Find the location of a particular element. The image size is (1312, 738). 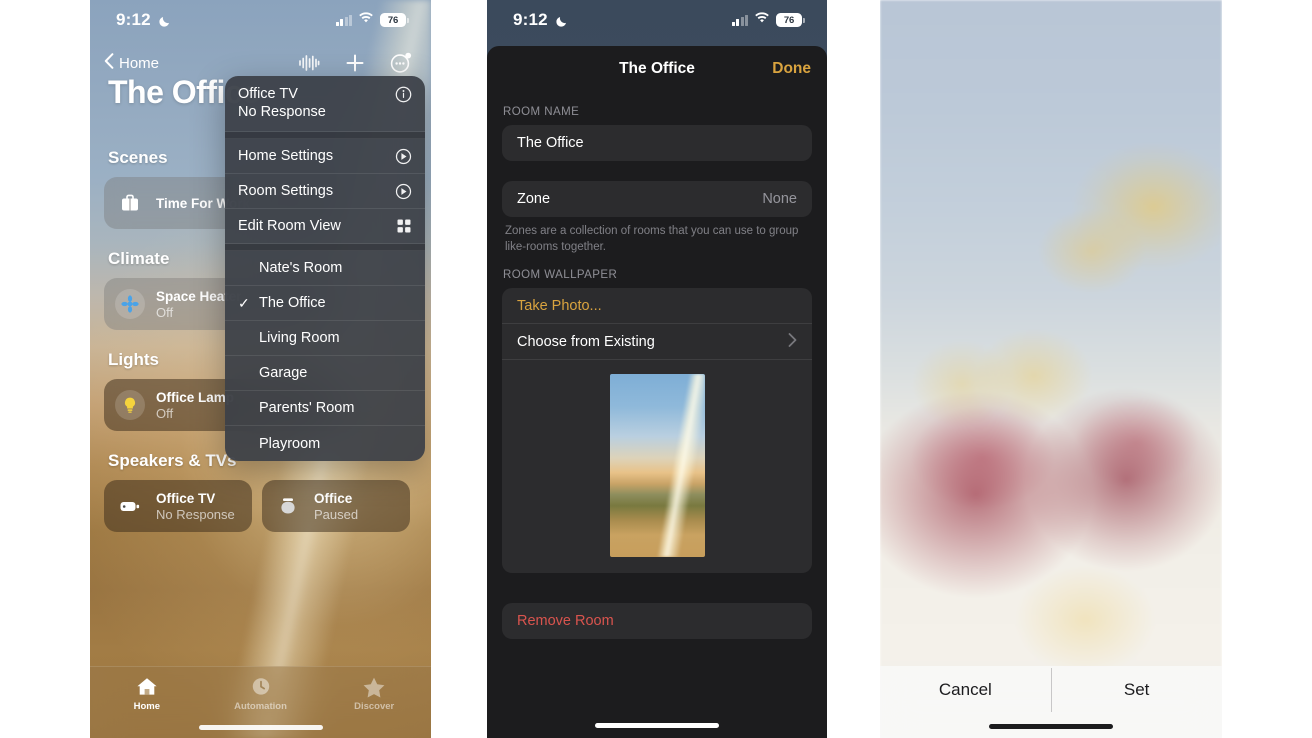

accessory-tile-state: No Response is located at coordinates (195, 514).